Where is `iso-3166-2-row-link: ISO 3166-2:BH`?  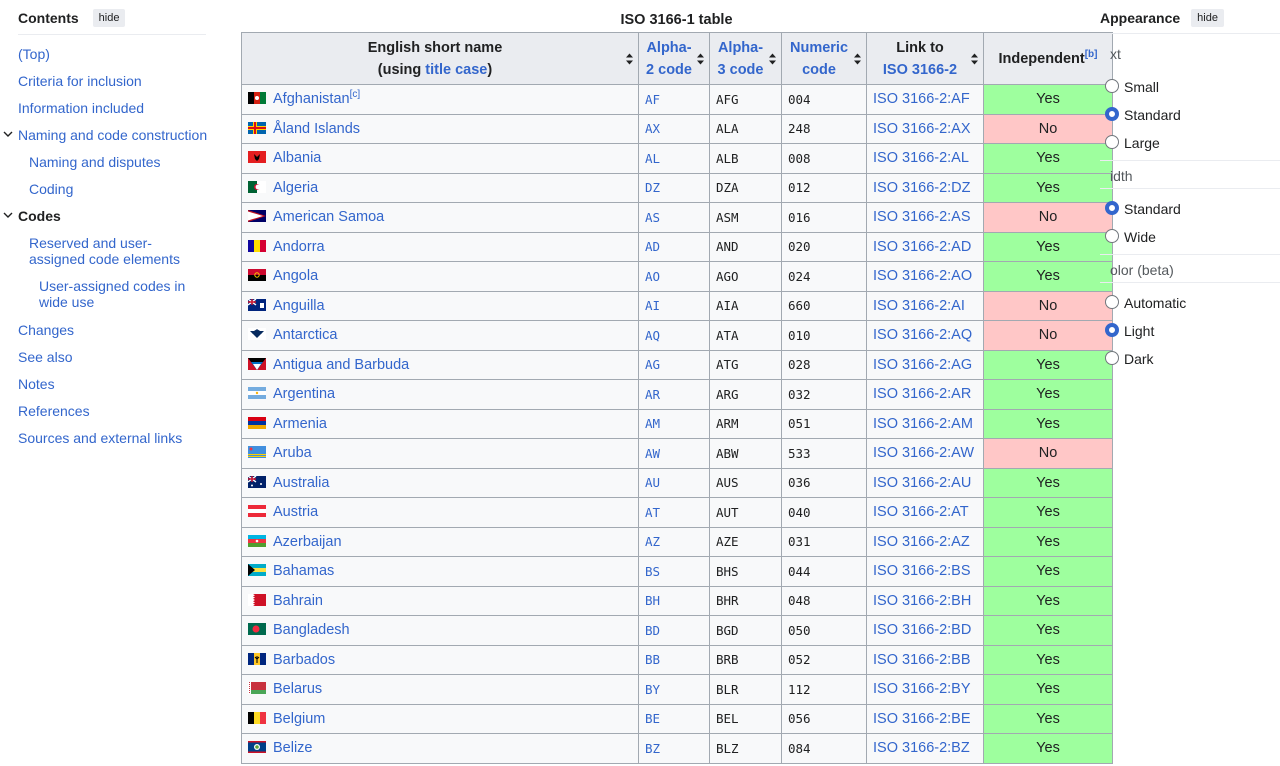 iso-3166-2-row-link: ISO 3166-2:BH is located at coordinates (922, 601).